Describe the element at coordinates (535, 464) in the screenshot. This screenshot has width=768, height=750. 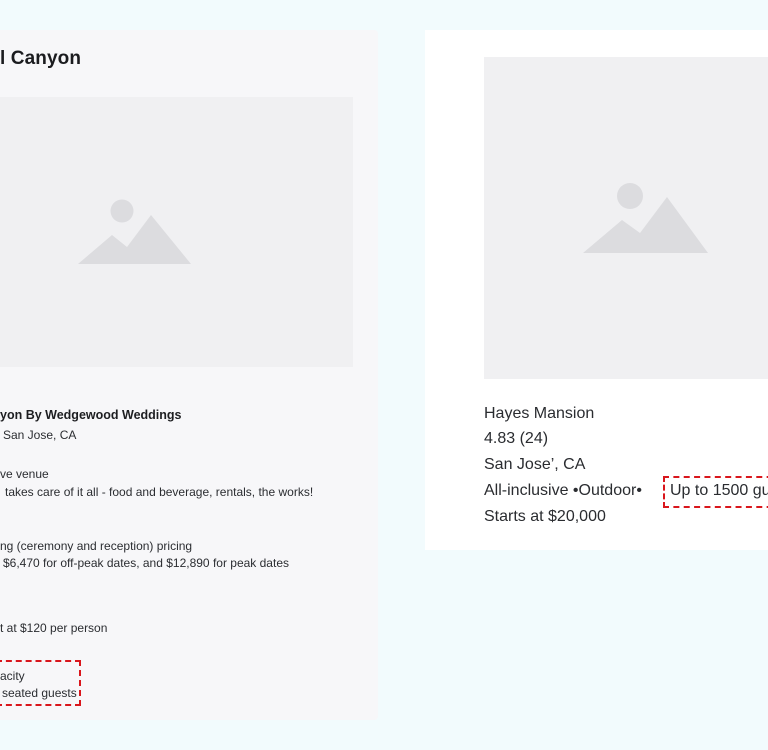
I see `listing-location: San Jose’, CA` at that location.